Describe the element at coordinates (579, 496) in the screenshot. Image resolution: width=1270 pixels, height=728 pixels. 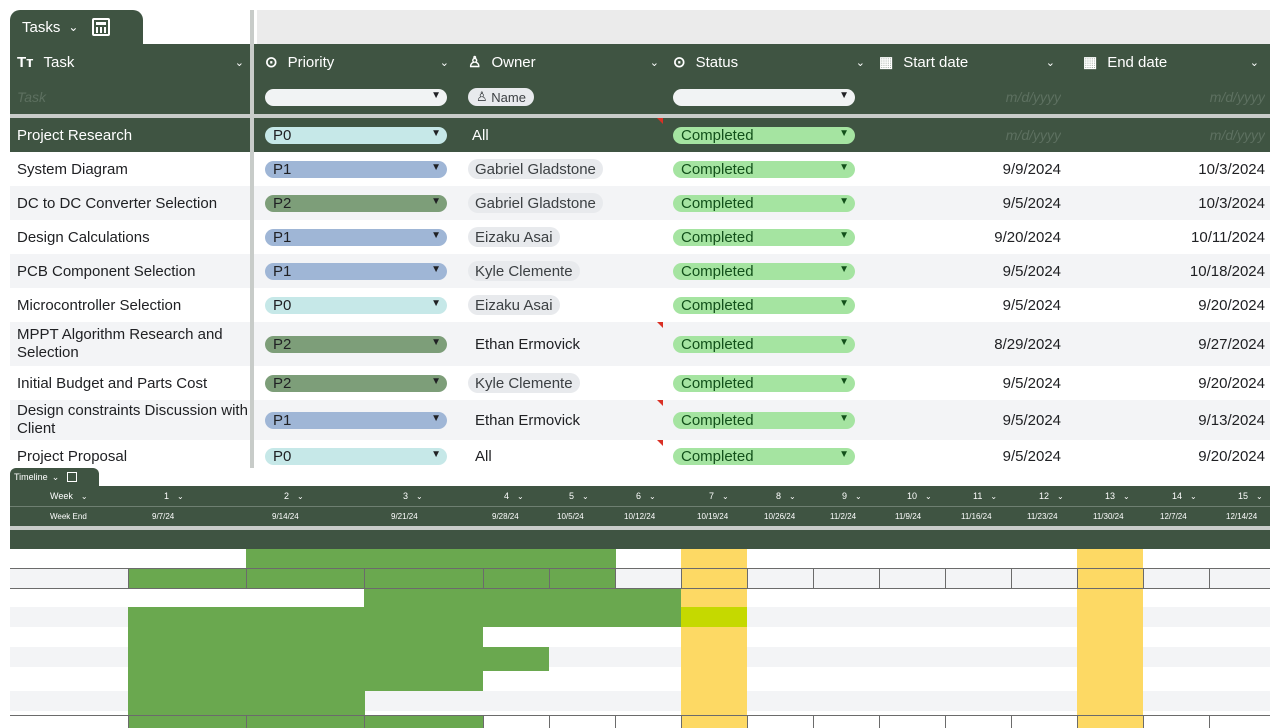
I see `week-column-header: 5 ⌄` at that location.